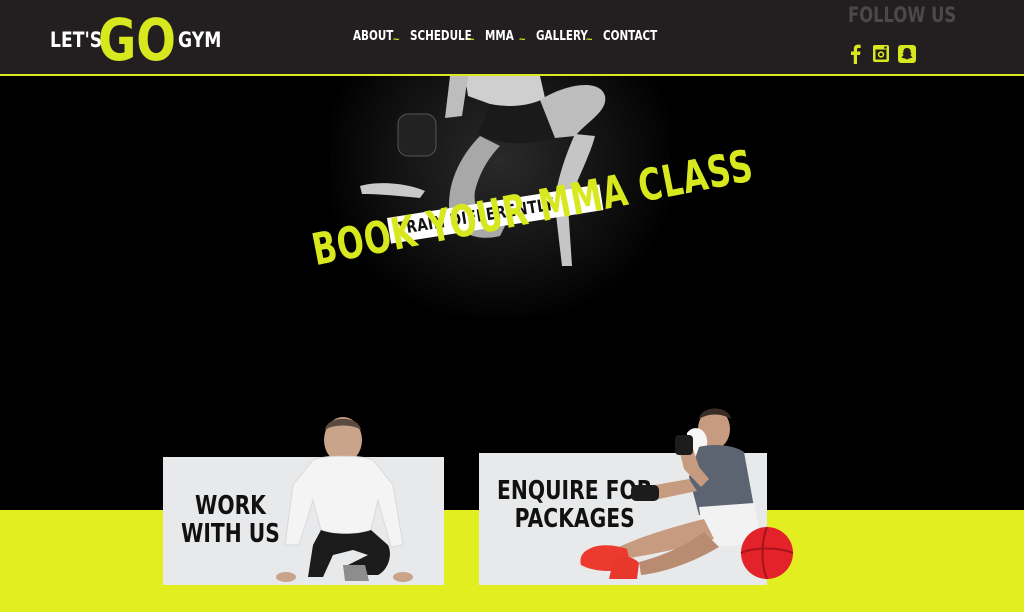 The image size is (1024, 612). I want to click on logo-lets: LET'S, so click(76, 40).